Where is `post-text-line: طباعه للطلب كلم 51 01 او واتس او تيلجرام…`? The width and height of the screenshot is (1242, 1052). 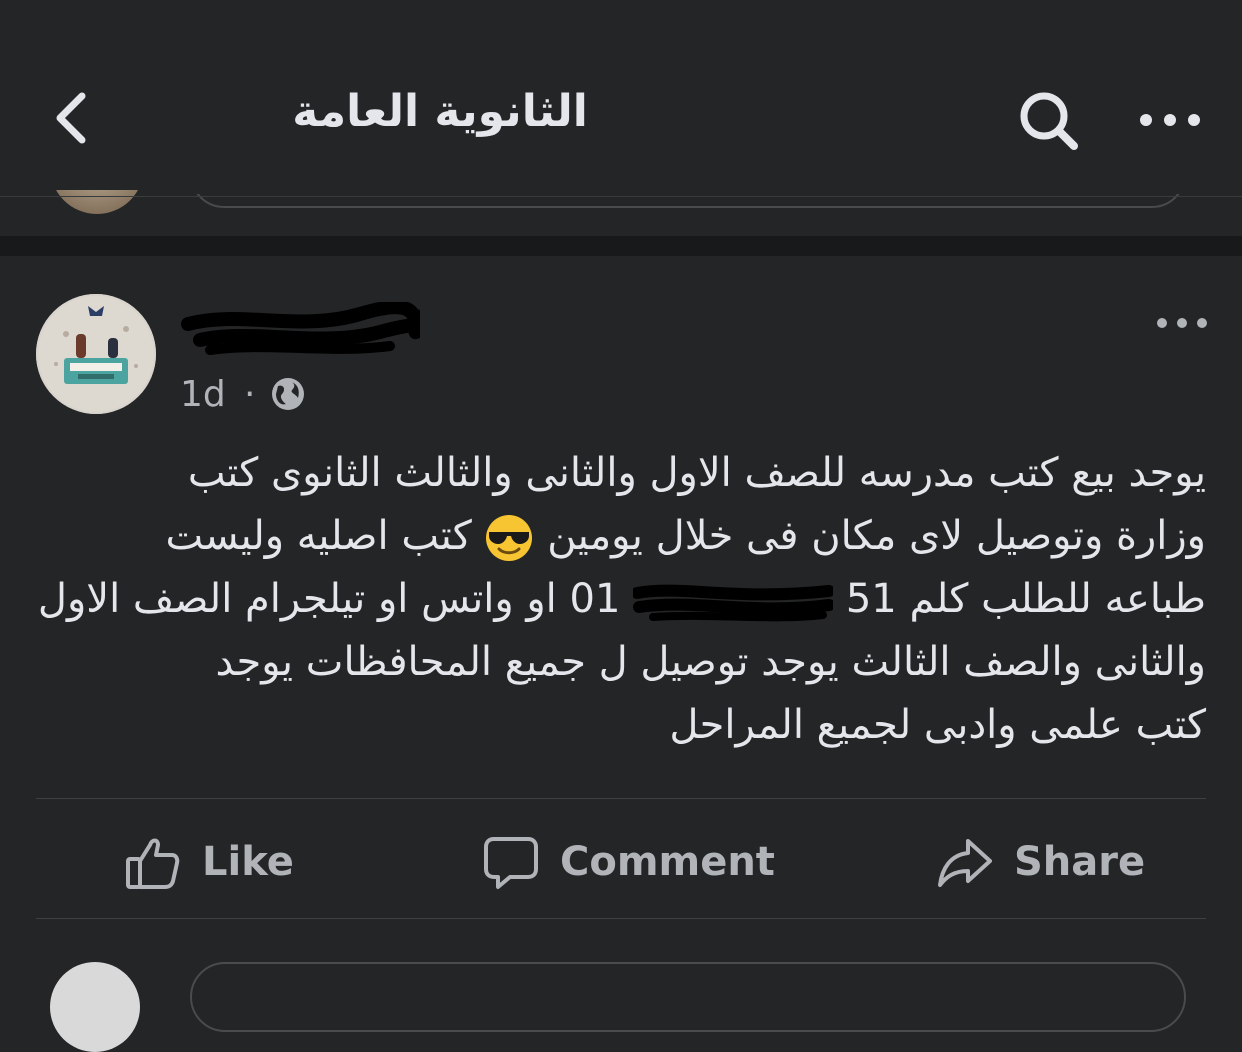 post-text-line: طباعه للطلب كلم 51 01 او واتس او تيلجرام… is located at coordinates (621, 599).